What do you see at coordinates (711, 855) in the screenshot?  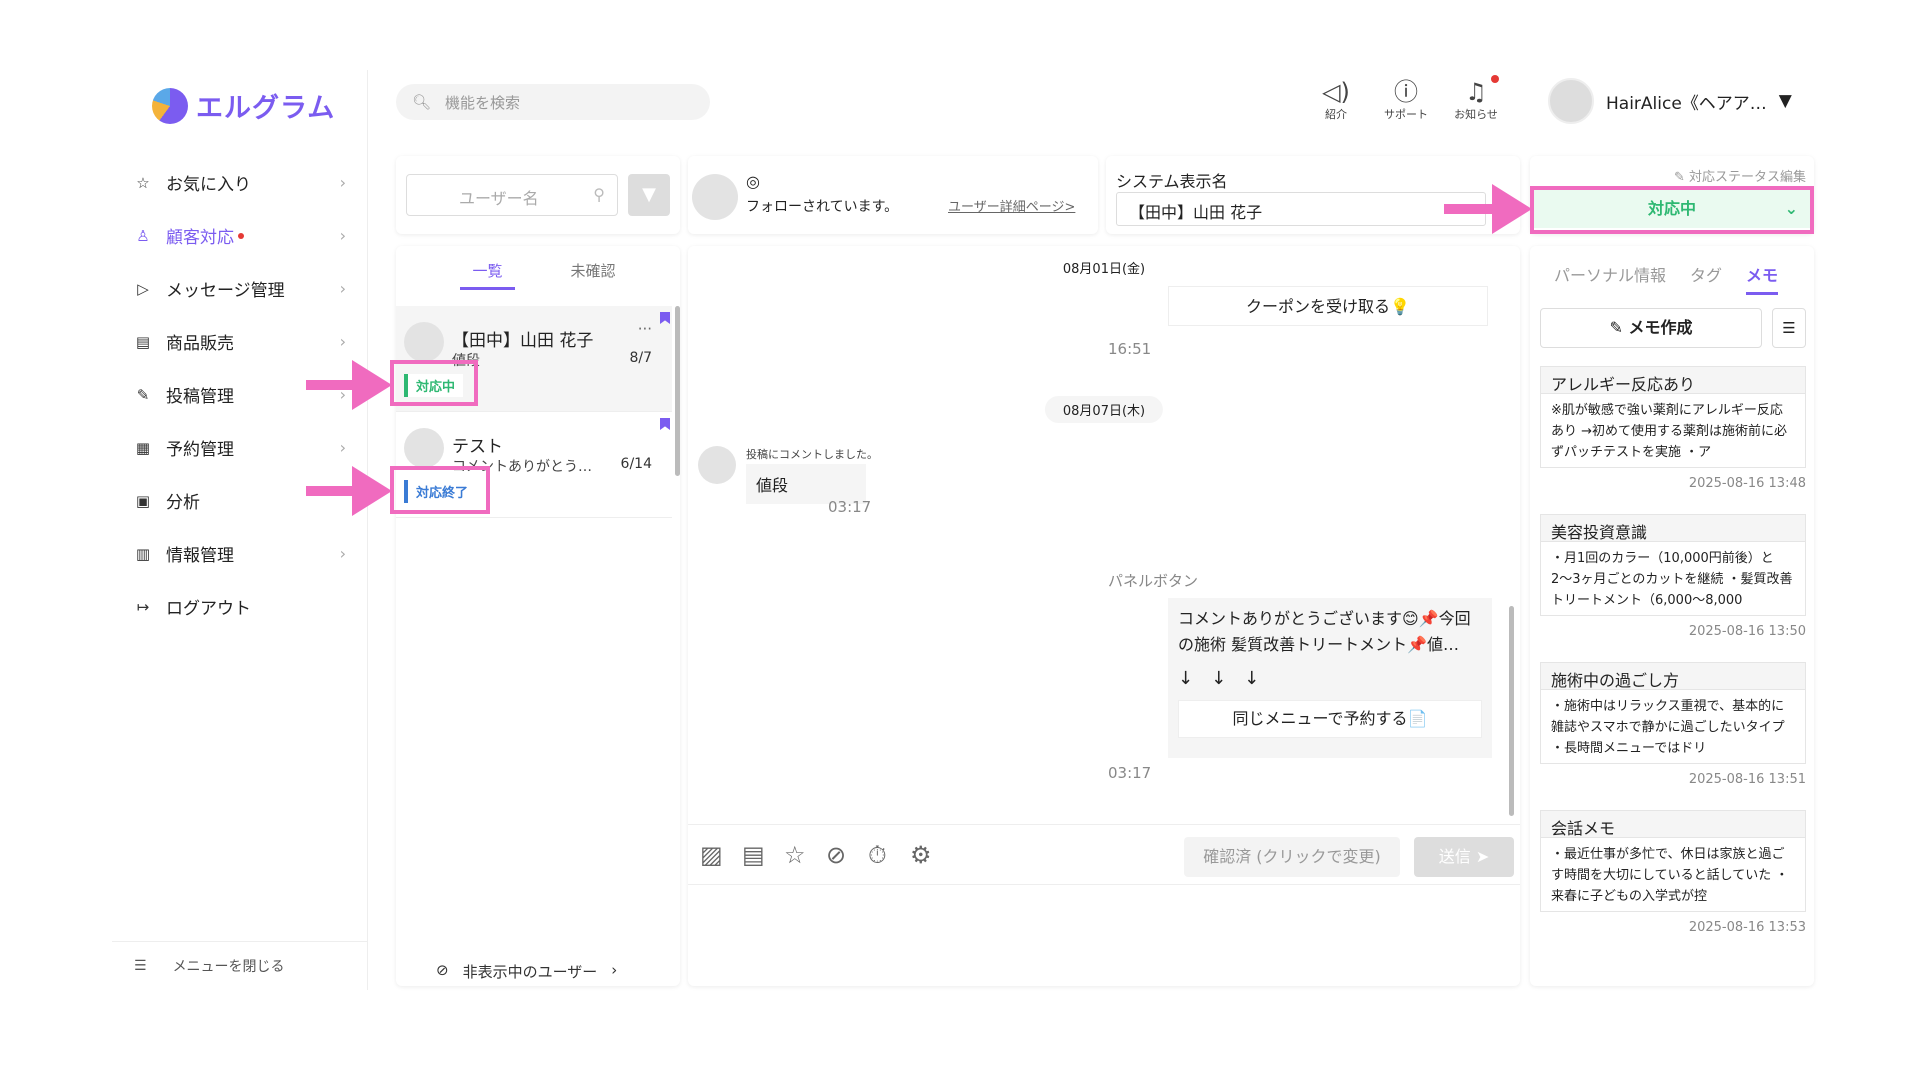 I see `image-icon: ▨` at bounding box center [711, 855].